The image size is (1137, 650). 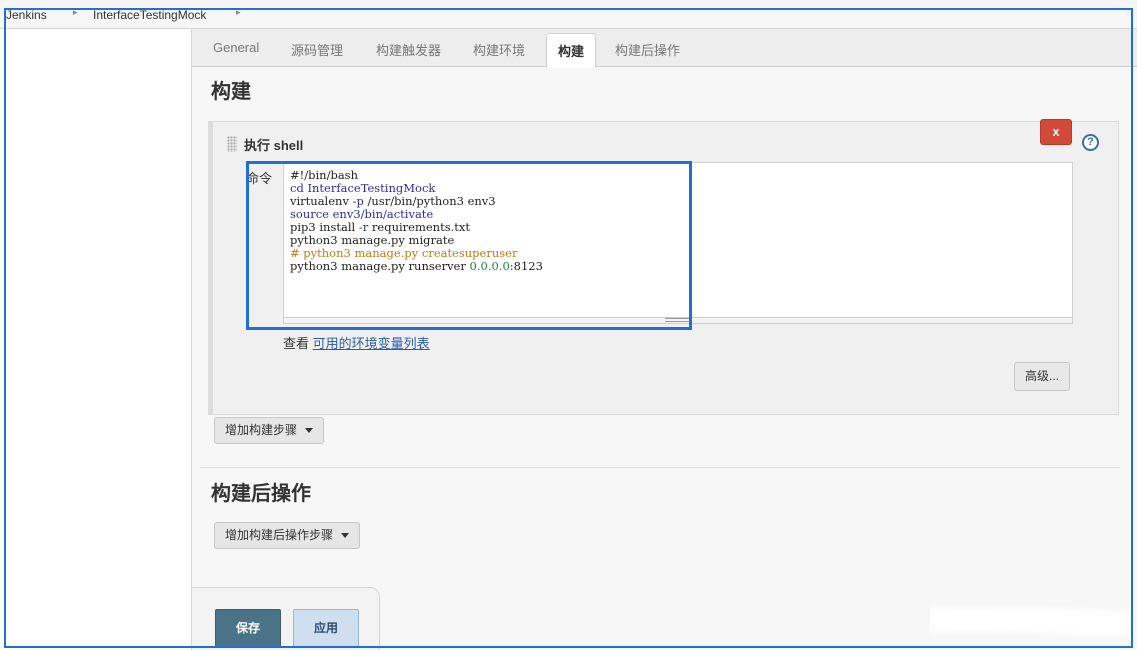 What do you see at coordinates (26, 15) in the screenshot?
I see `breadcrumb-jenkins: Jenkins` at bounding box center [26, 15].